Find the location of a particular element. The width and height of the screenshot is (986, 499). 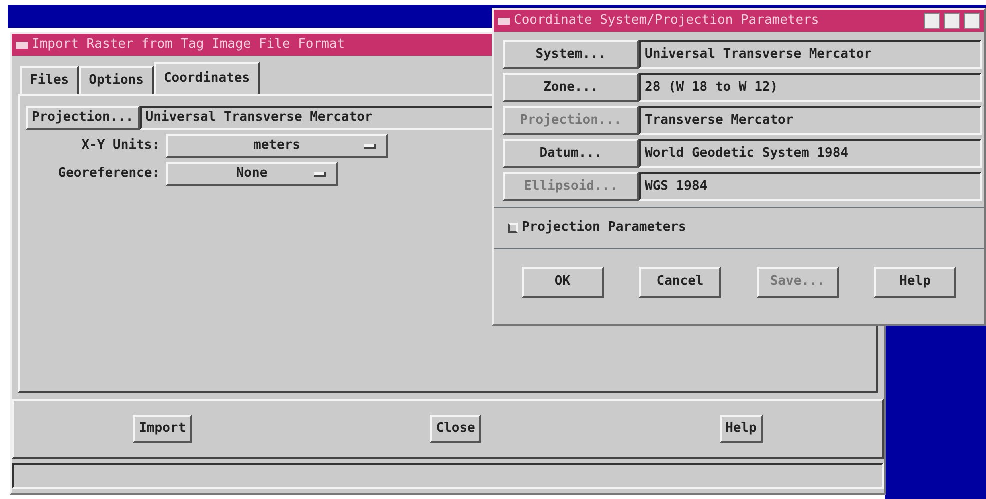

window-title: Coordinate System/Projection Parameters is located at coordinates (667, 21).